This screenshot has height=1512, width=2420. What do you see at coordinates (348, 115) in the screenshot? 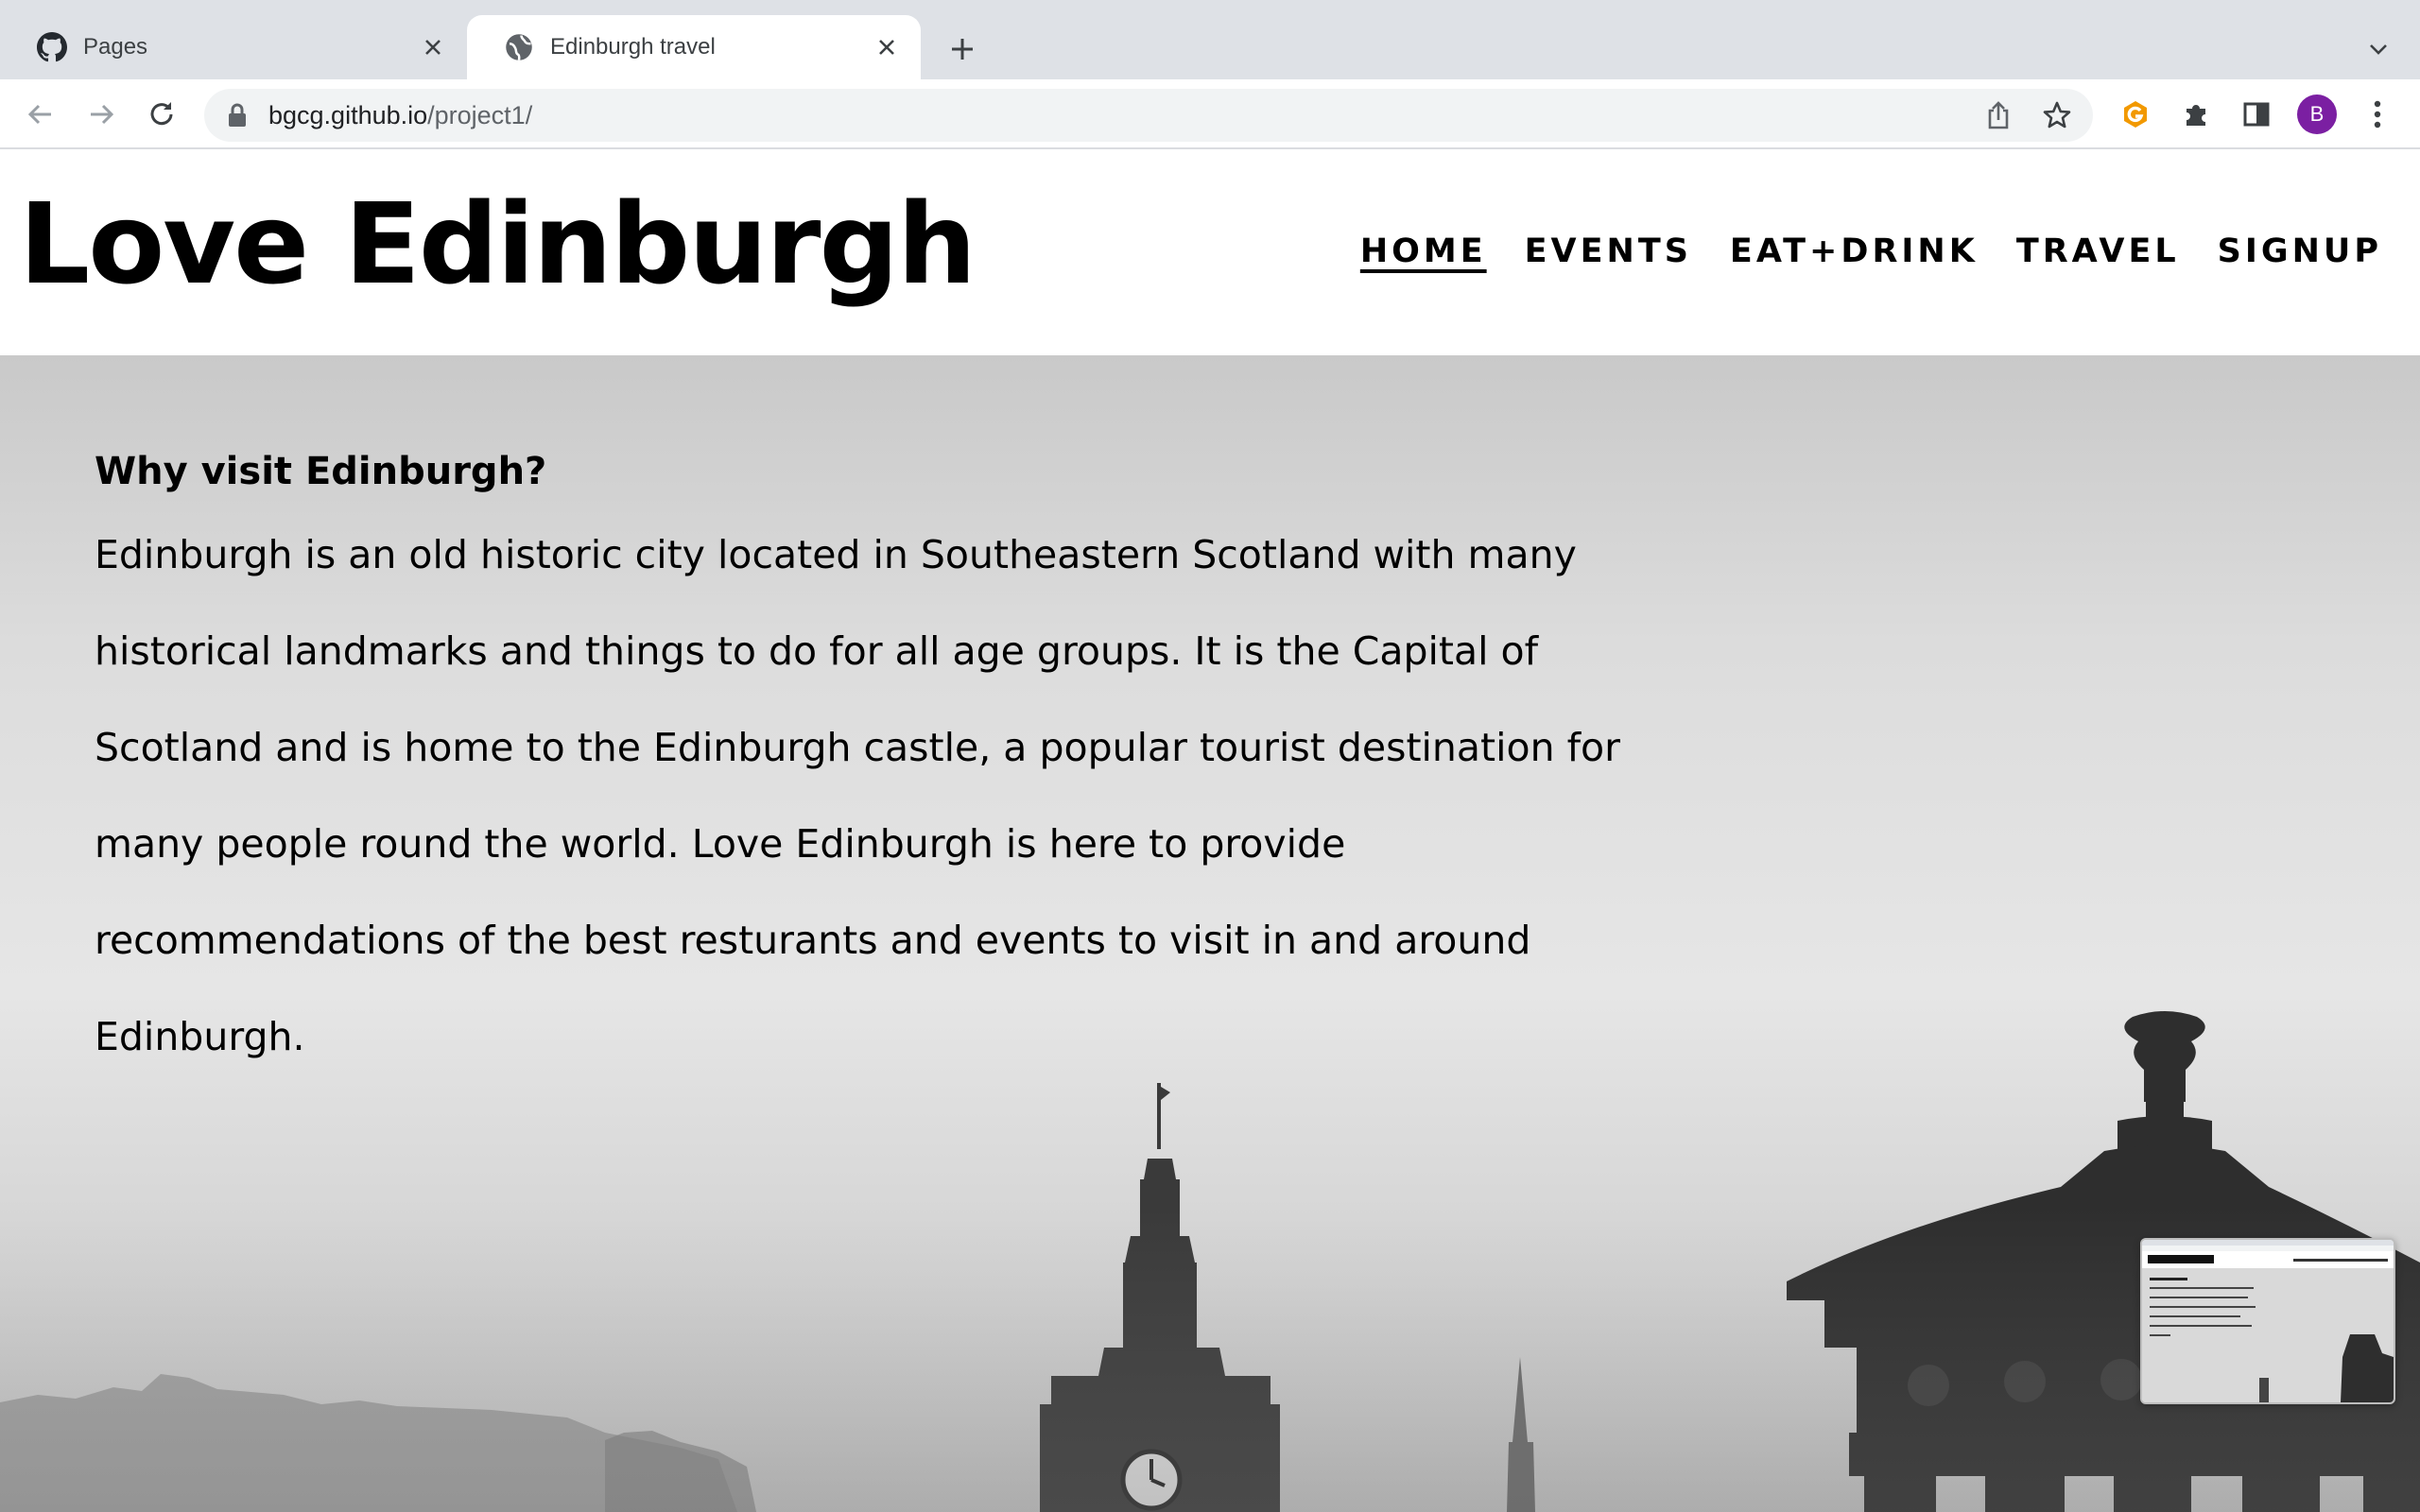
I see `url-host: bgcg.github.io` at bounding box center [348, 115].